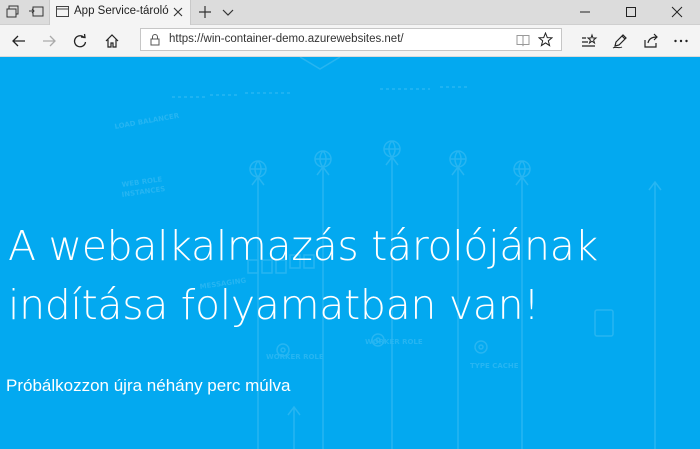  I want to click on refresh-icon, so click(80, 41).